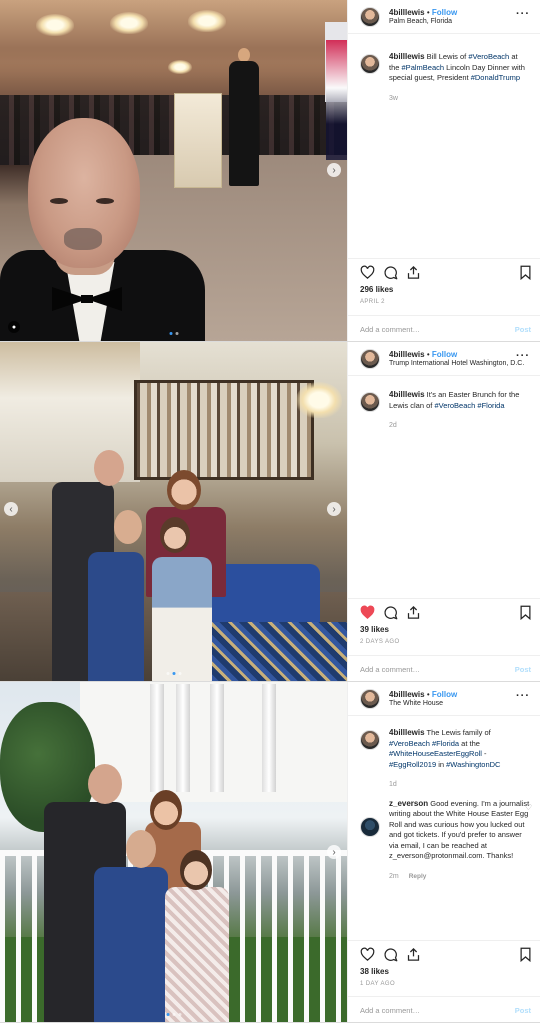 The height and width of the screenshot is (1023, 540). Describe the element at coordinates (416, 703) in the screenshot. I see `location-link: The White House` at that location.